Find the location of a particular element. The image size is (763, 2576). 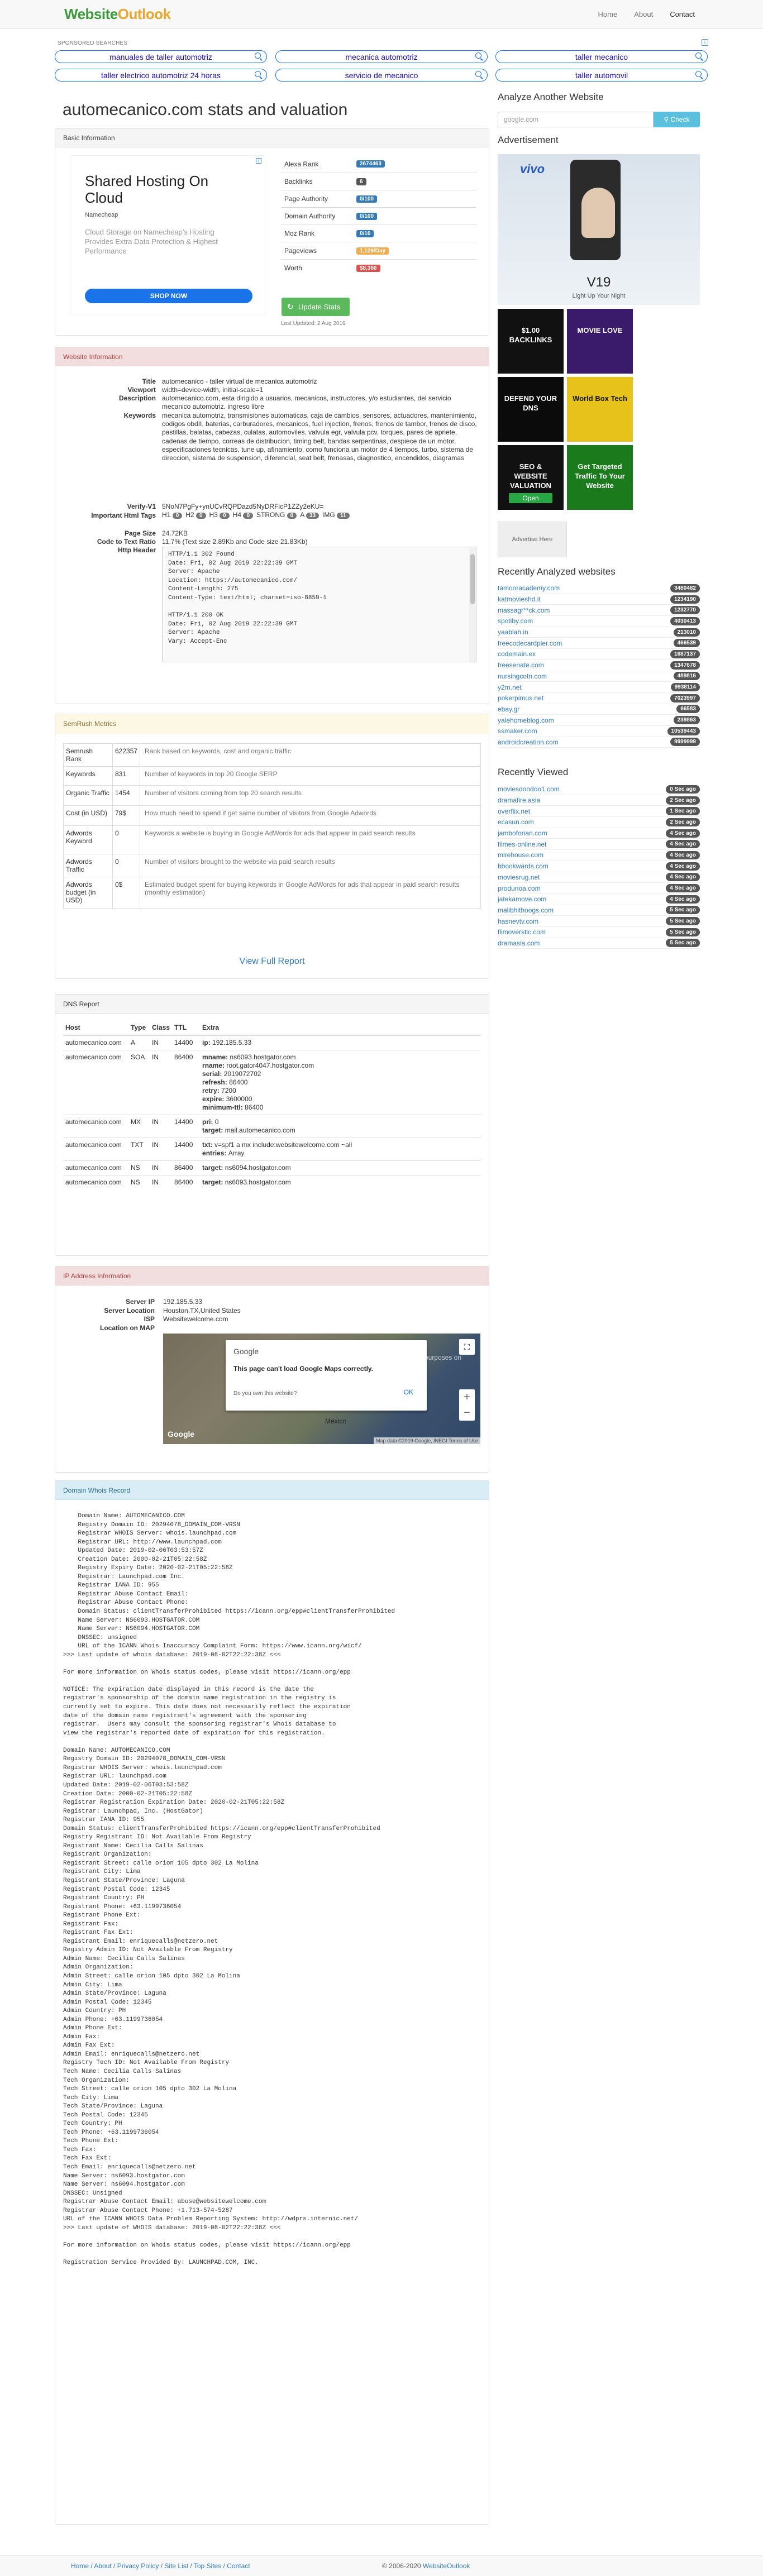

site-link: dramafire.asia is located at coordinates (519, 800).